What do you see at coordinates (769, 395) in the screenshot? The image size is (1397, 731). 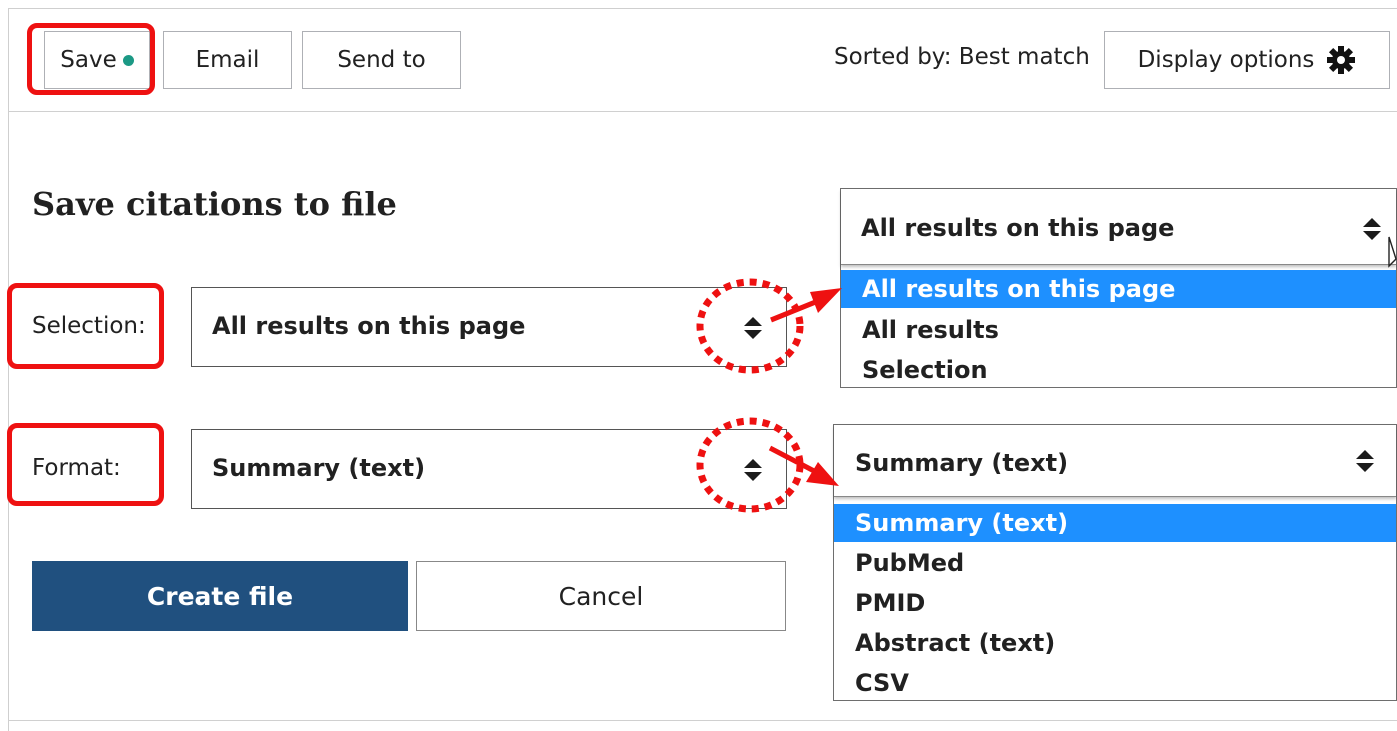 I see `annotation-layer` at bounding box center [769, 395].